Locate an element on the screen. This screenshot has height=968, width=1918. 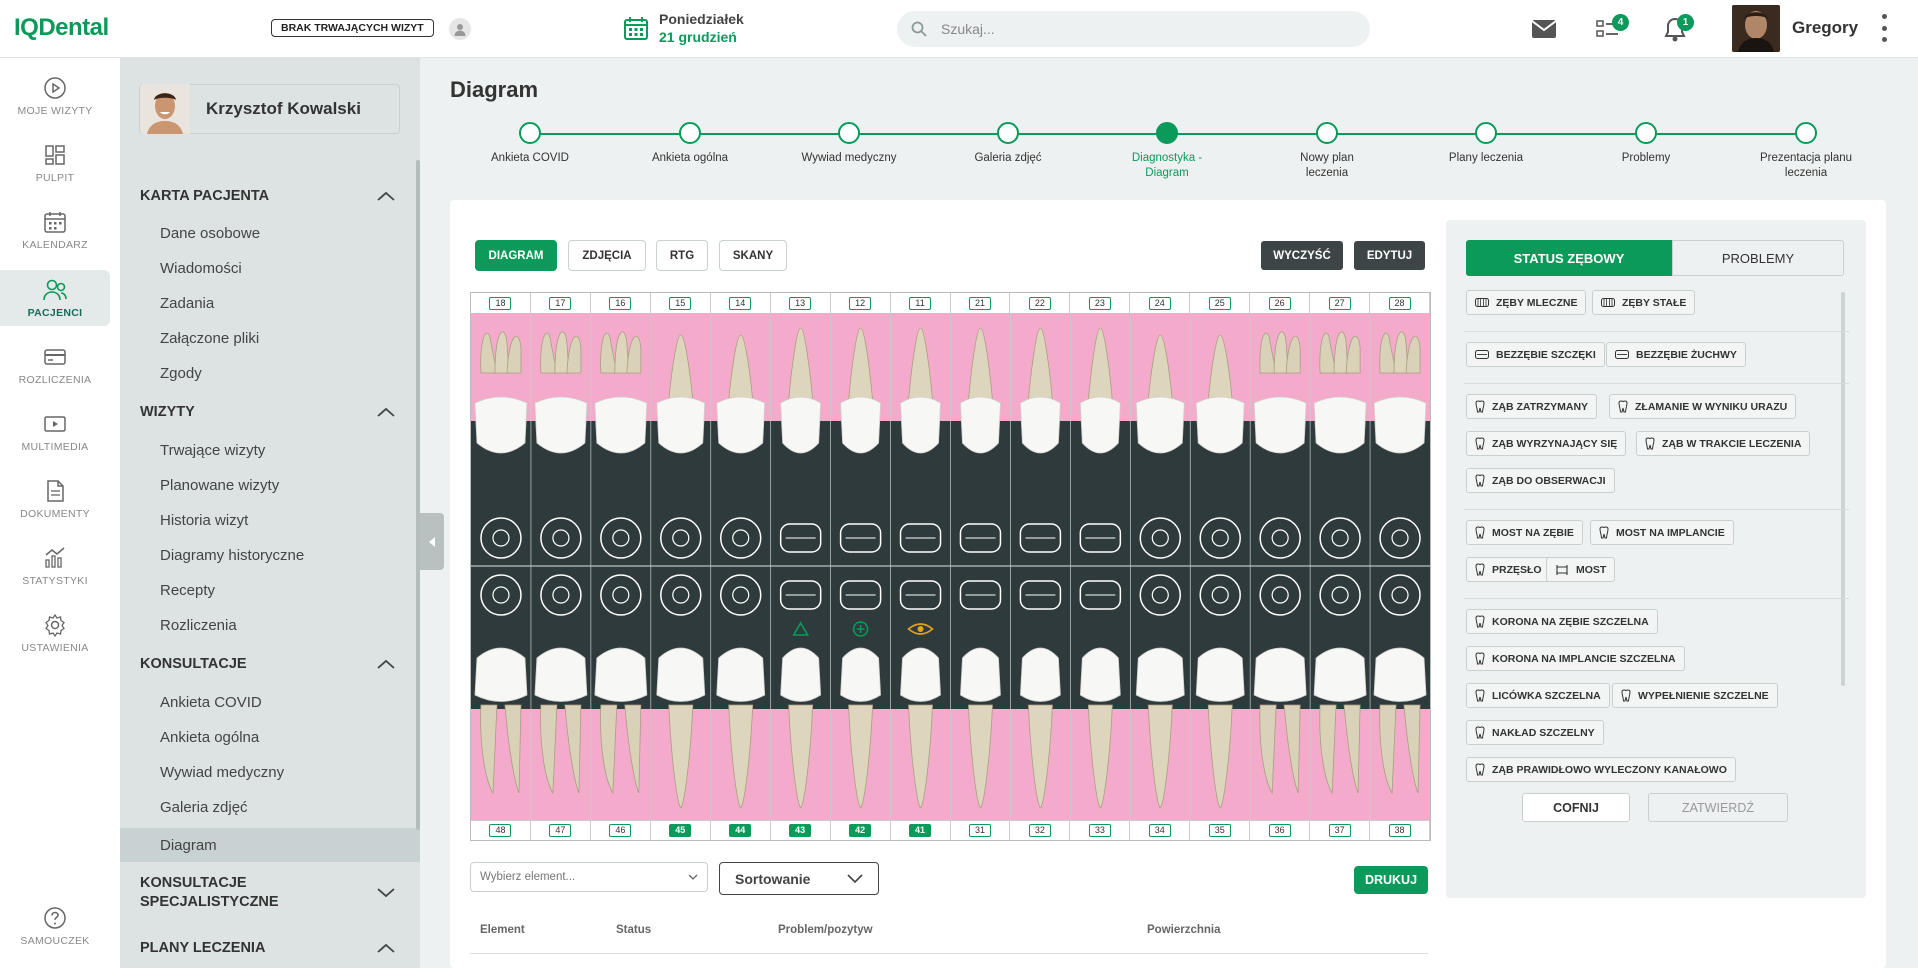
more-menu-icon is located at coordinates (1884, 28).